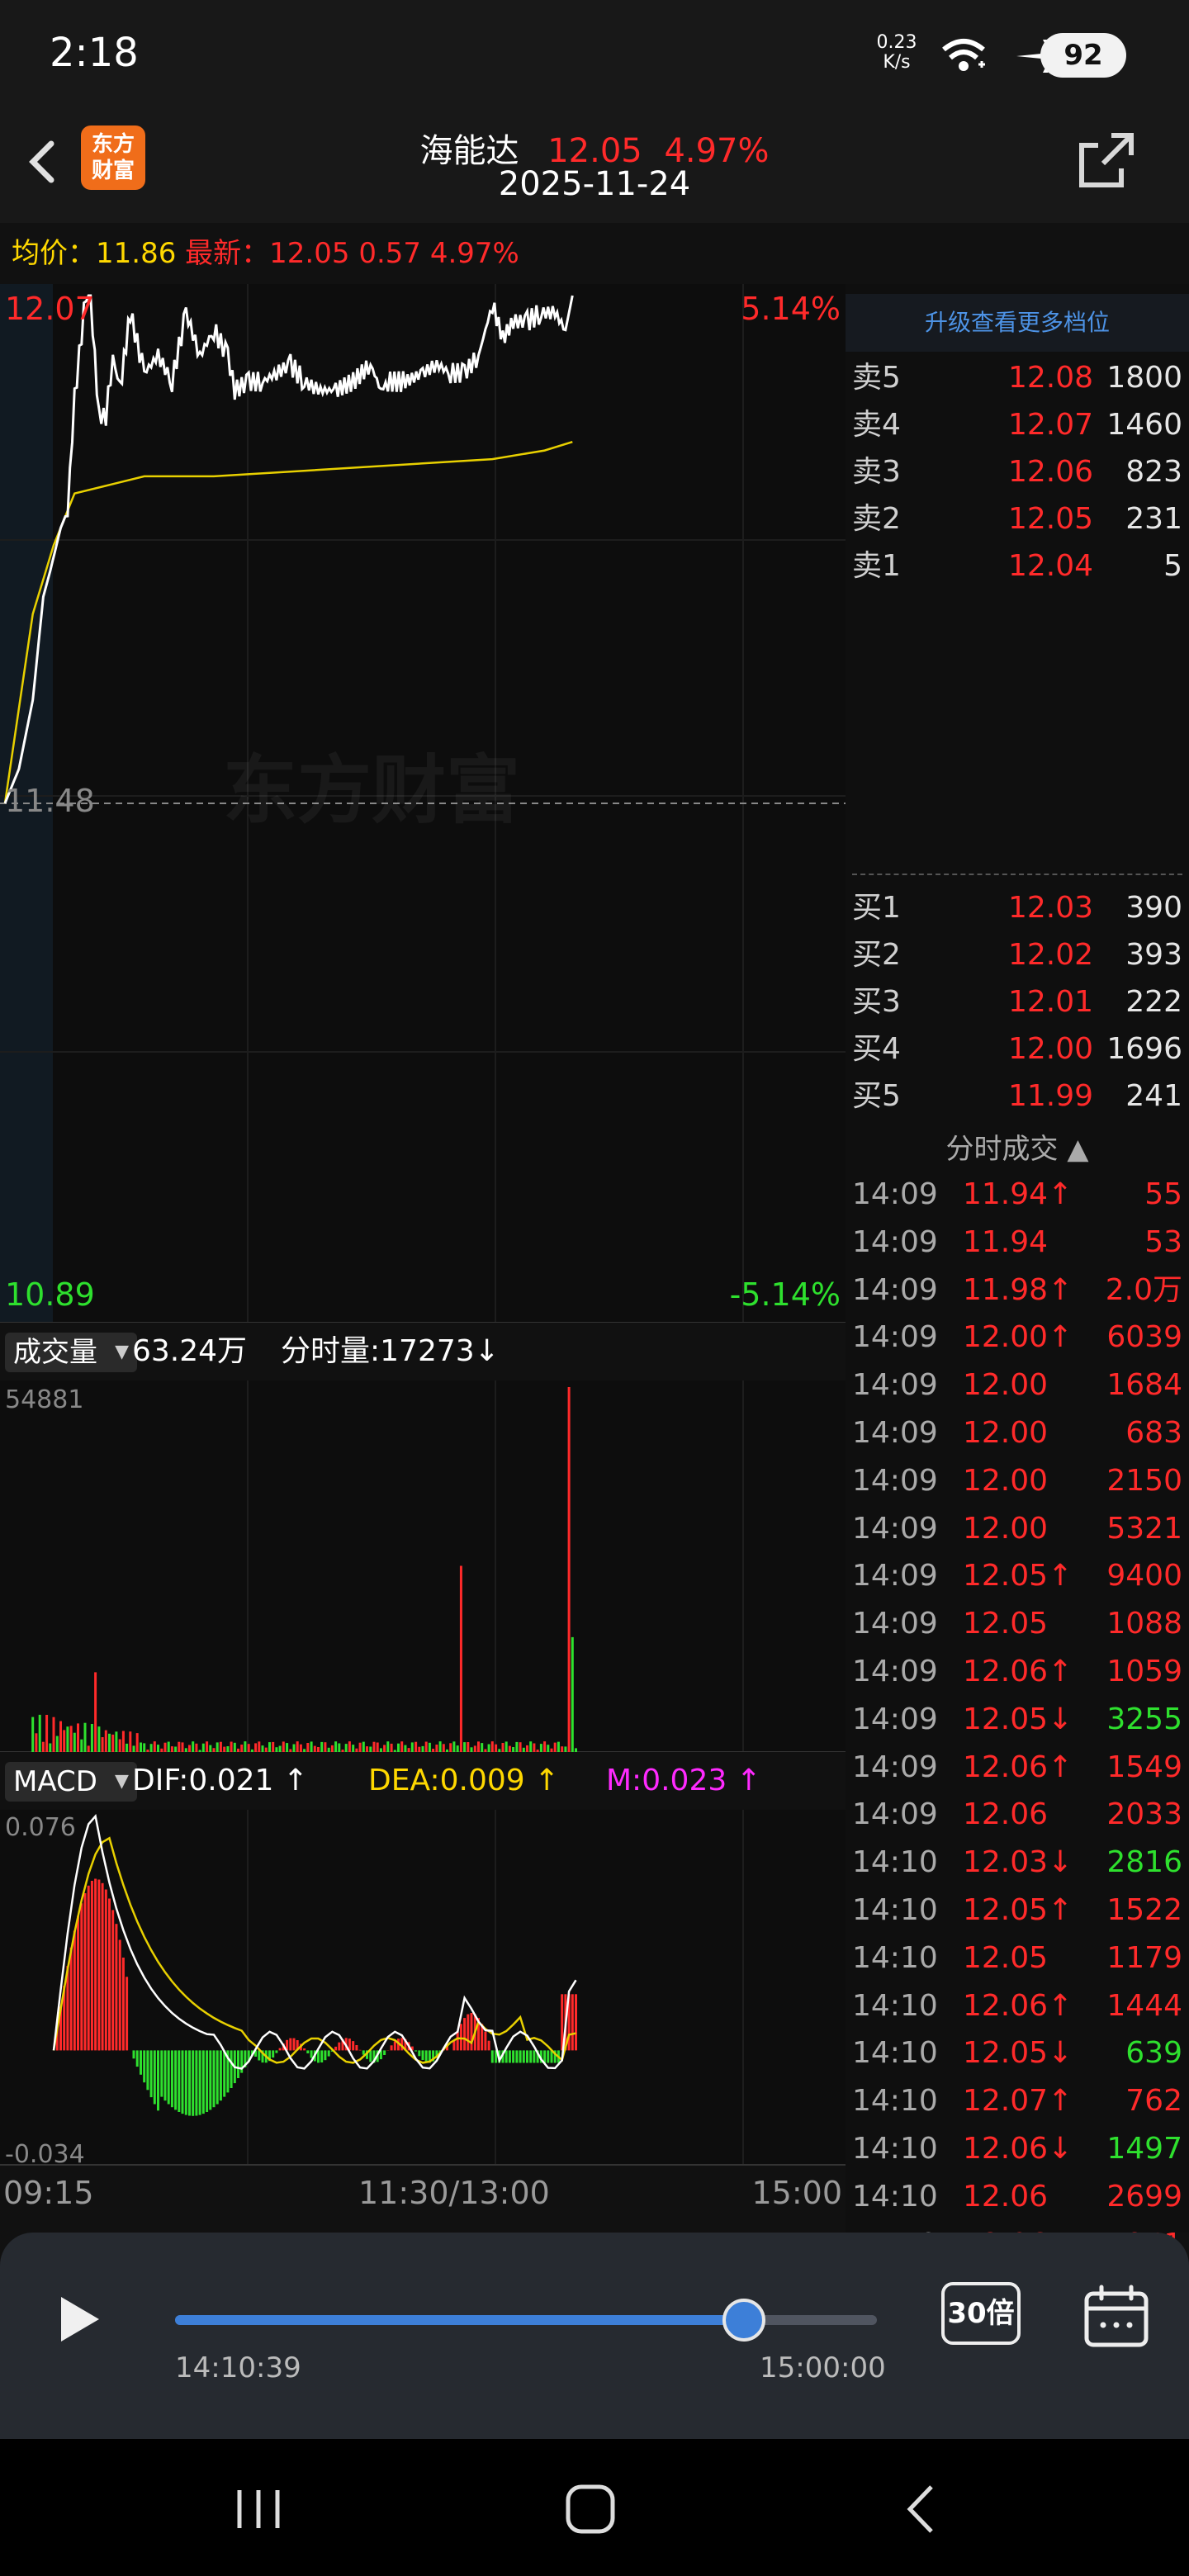 This screenshot has width=1189, height=2576. What do you see at coordinates (1106, 160) in the screenshot?
I see `share-external-icon` at bounding box center [1106, 160].